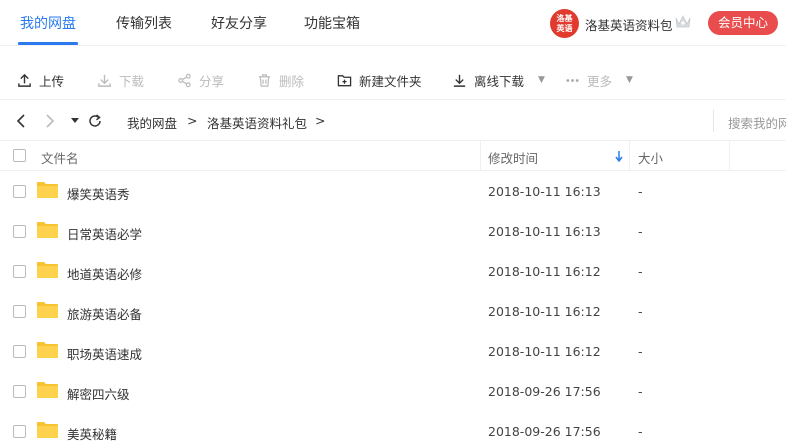  What do you see at coordinates (393, 191) in the screenshot?
I see `table-row: 爆笑英语秀 2018-10-11 16:13 -` at bounding box center [393, 191].